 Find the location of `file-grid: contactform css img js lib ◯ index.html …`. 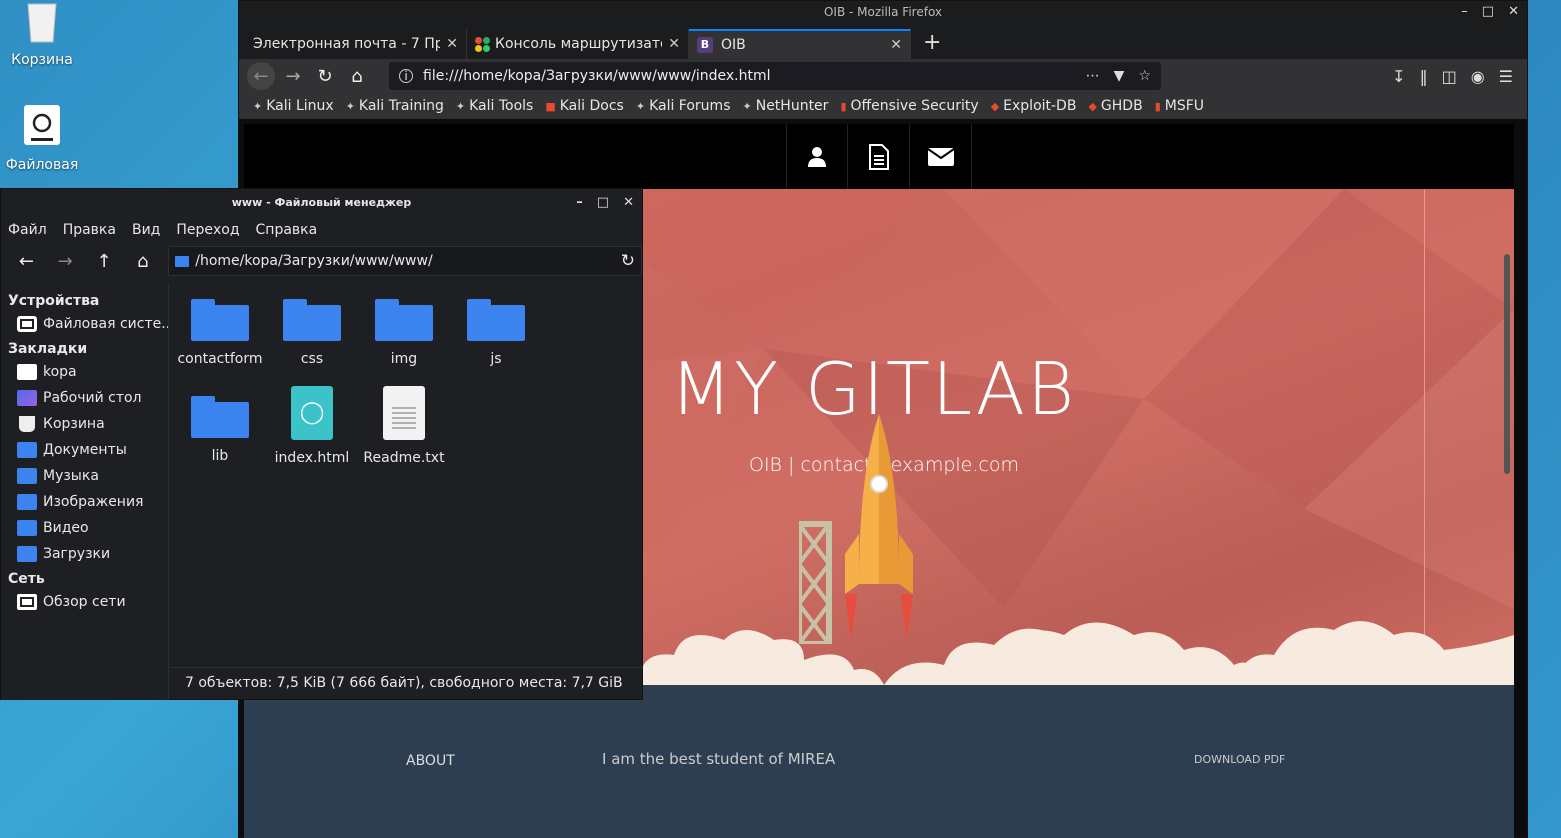

file-grid: contactform css img js lib ◯ index.html … is located at coordinates (406, 477).